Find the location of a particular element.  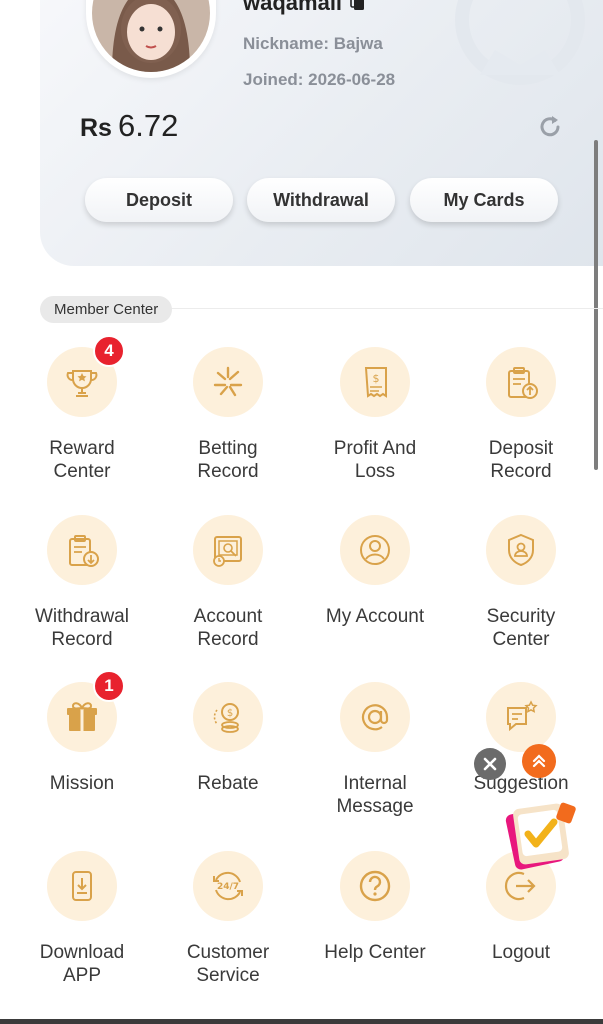

at-icon is located at coordinates (375, 717).